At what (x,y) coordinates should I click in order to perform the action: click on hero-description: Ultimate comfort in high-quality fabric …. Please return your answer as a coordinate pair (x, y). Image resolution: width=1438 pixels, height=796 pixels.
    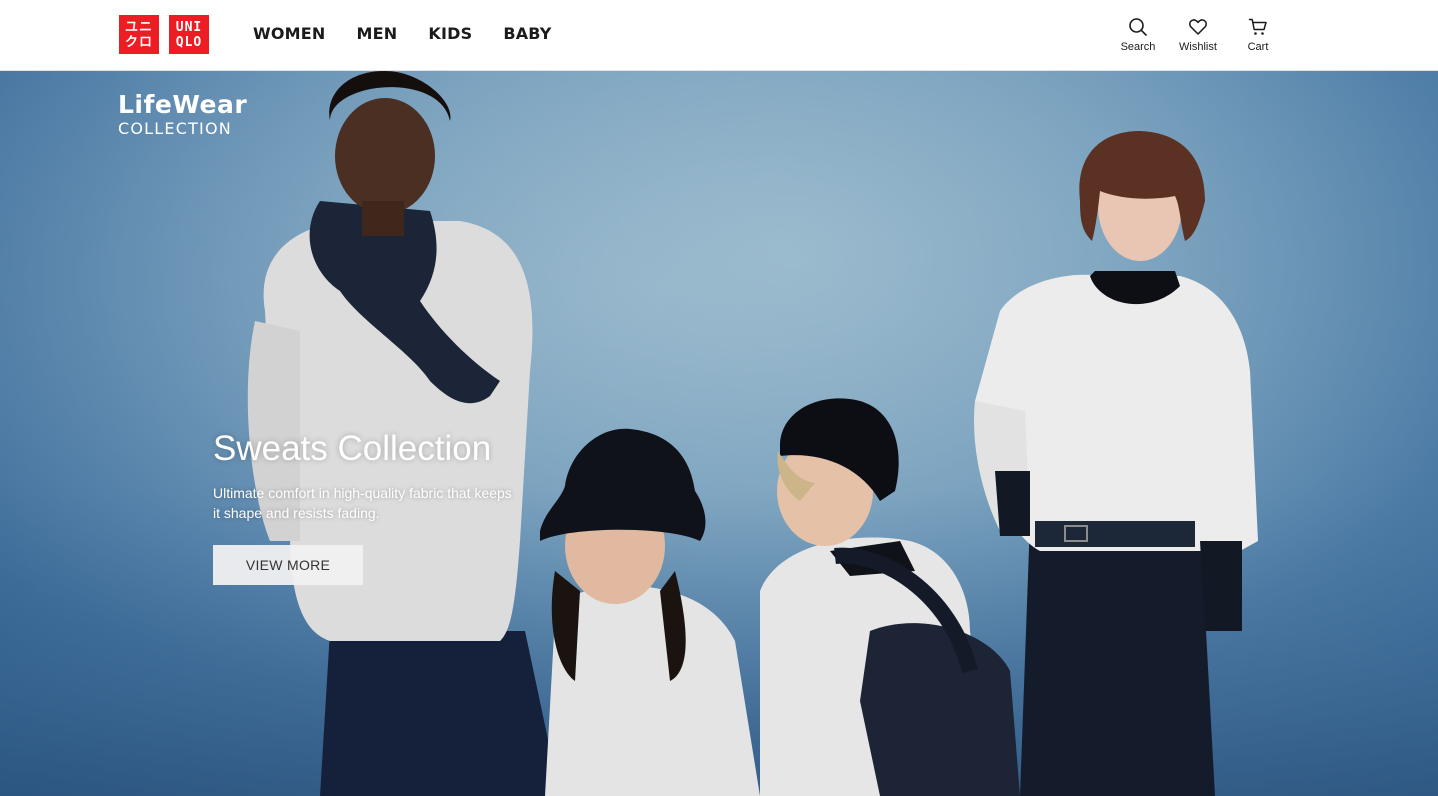
    Looking at the image, I should click on (362, 503).